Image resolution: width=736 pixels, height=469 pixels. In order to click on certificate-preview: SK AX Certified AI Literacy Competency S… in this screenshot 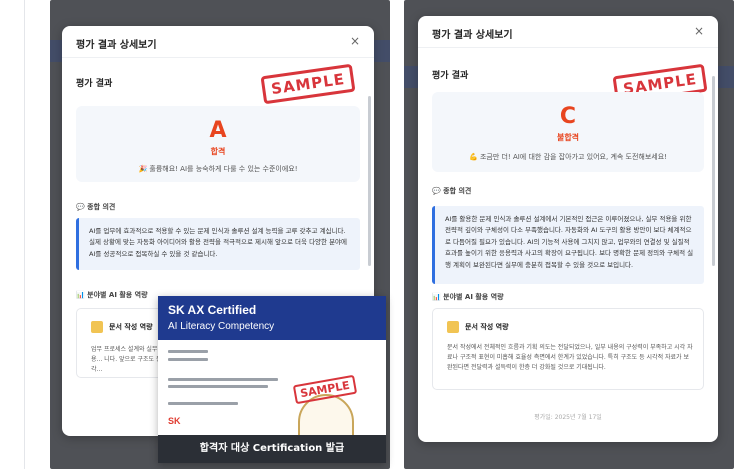, I will do `click(272, 379)`.